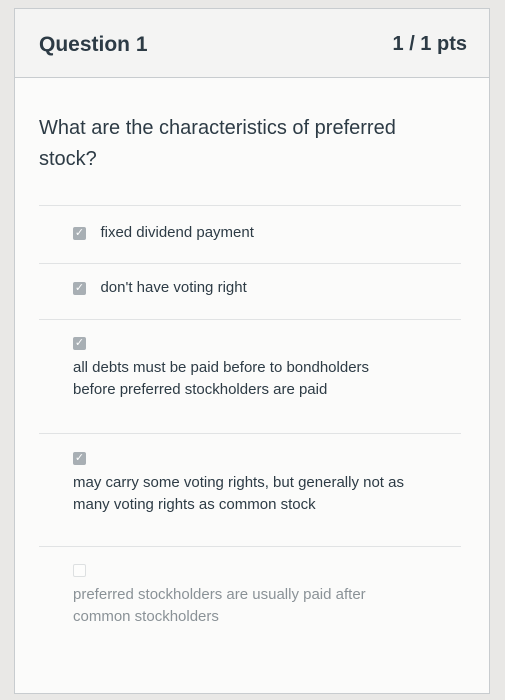  Describe the element at coordinates (177, 232) in the screenshot. I see `answer-label: fixed dividend payment` at that location.